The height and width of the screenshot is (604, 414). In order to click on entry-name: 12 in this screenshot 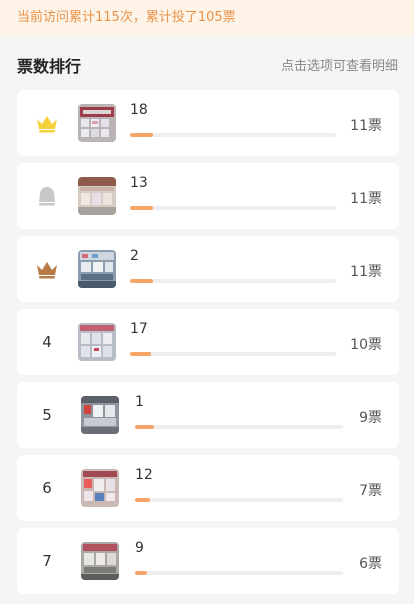, I will do `click(144, 475)`.